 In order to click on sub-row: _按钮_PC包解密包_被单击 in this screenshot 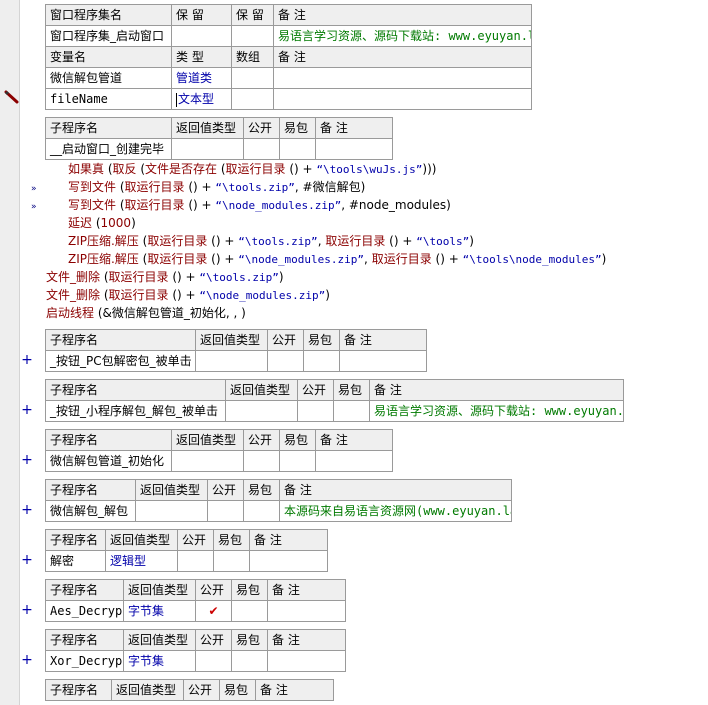, I will do `click(236, 361)`.